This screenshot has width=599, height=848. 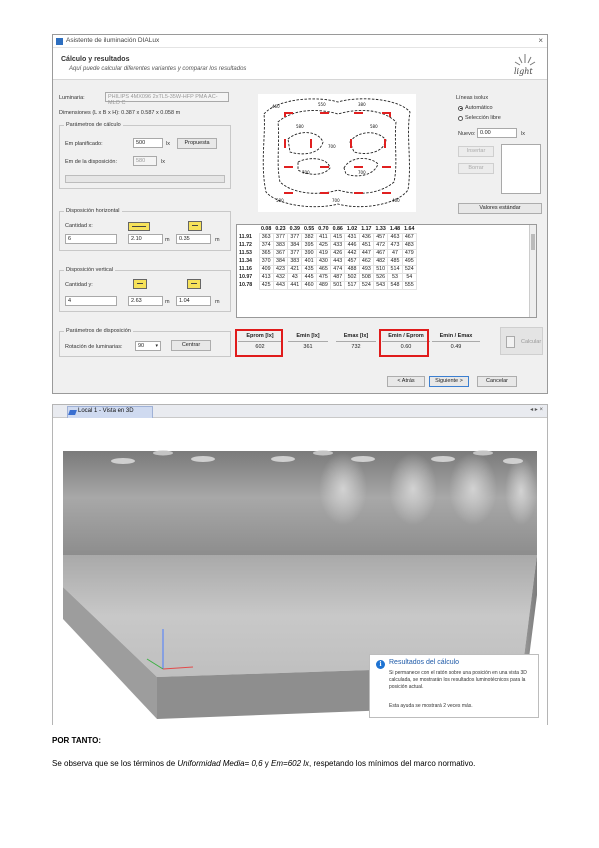 What do you see at coordinates (197, 143) in the screenshot?
I see `propuesta-button: Propuesta` at bounding box center [197, 143].